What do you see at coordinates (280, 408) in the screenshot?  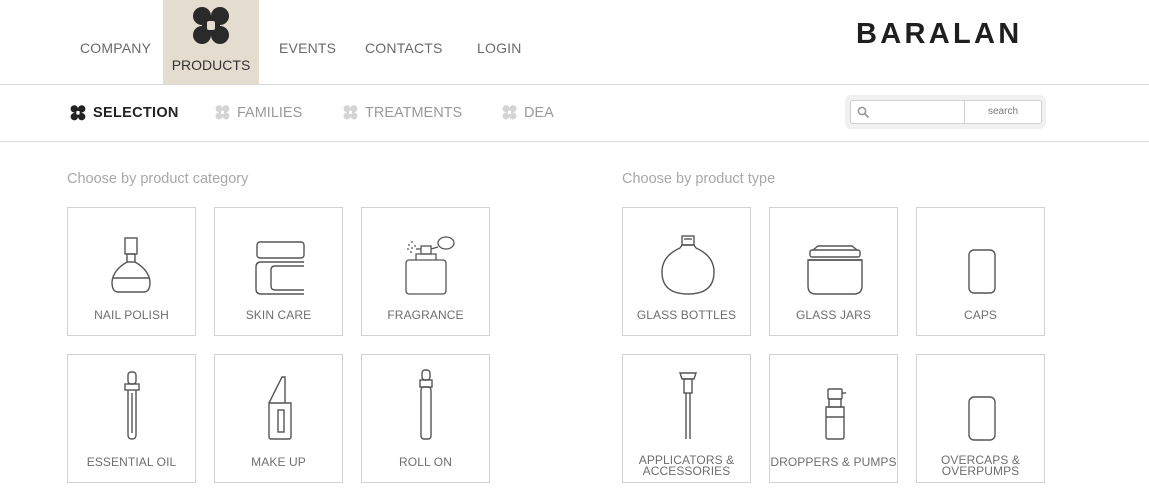 I see `make-up-icon` at bounding box center [280, 408].